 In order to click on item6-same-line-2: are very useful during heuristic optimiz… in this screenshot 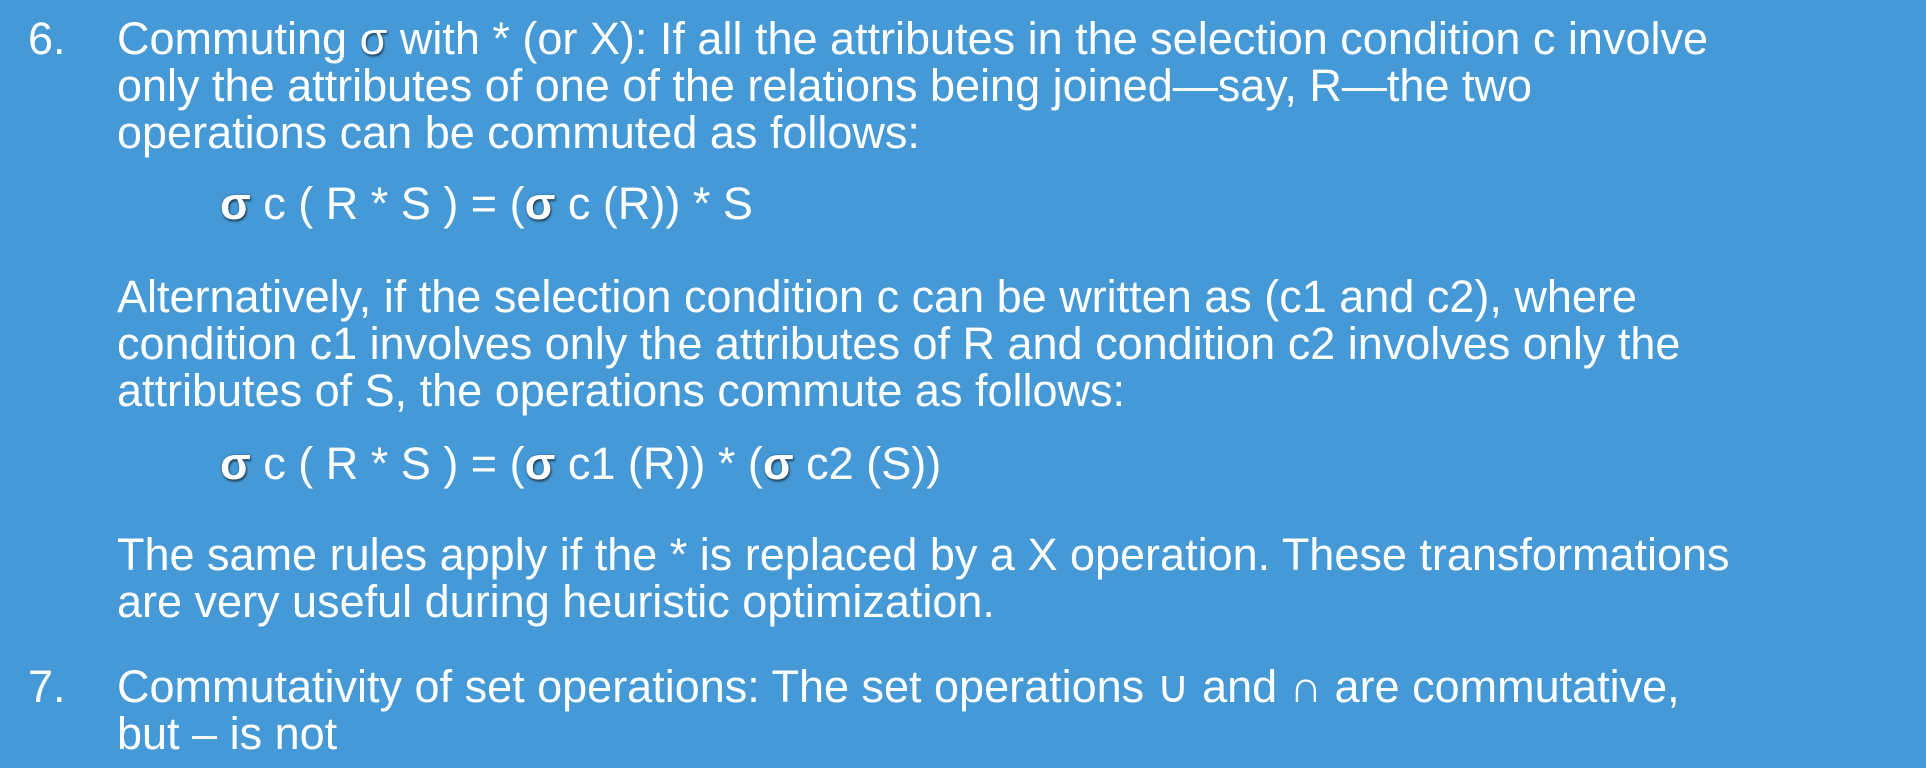, I will do `click(556, 601)`.